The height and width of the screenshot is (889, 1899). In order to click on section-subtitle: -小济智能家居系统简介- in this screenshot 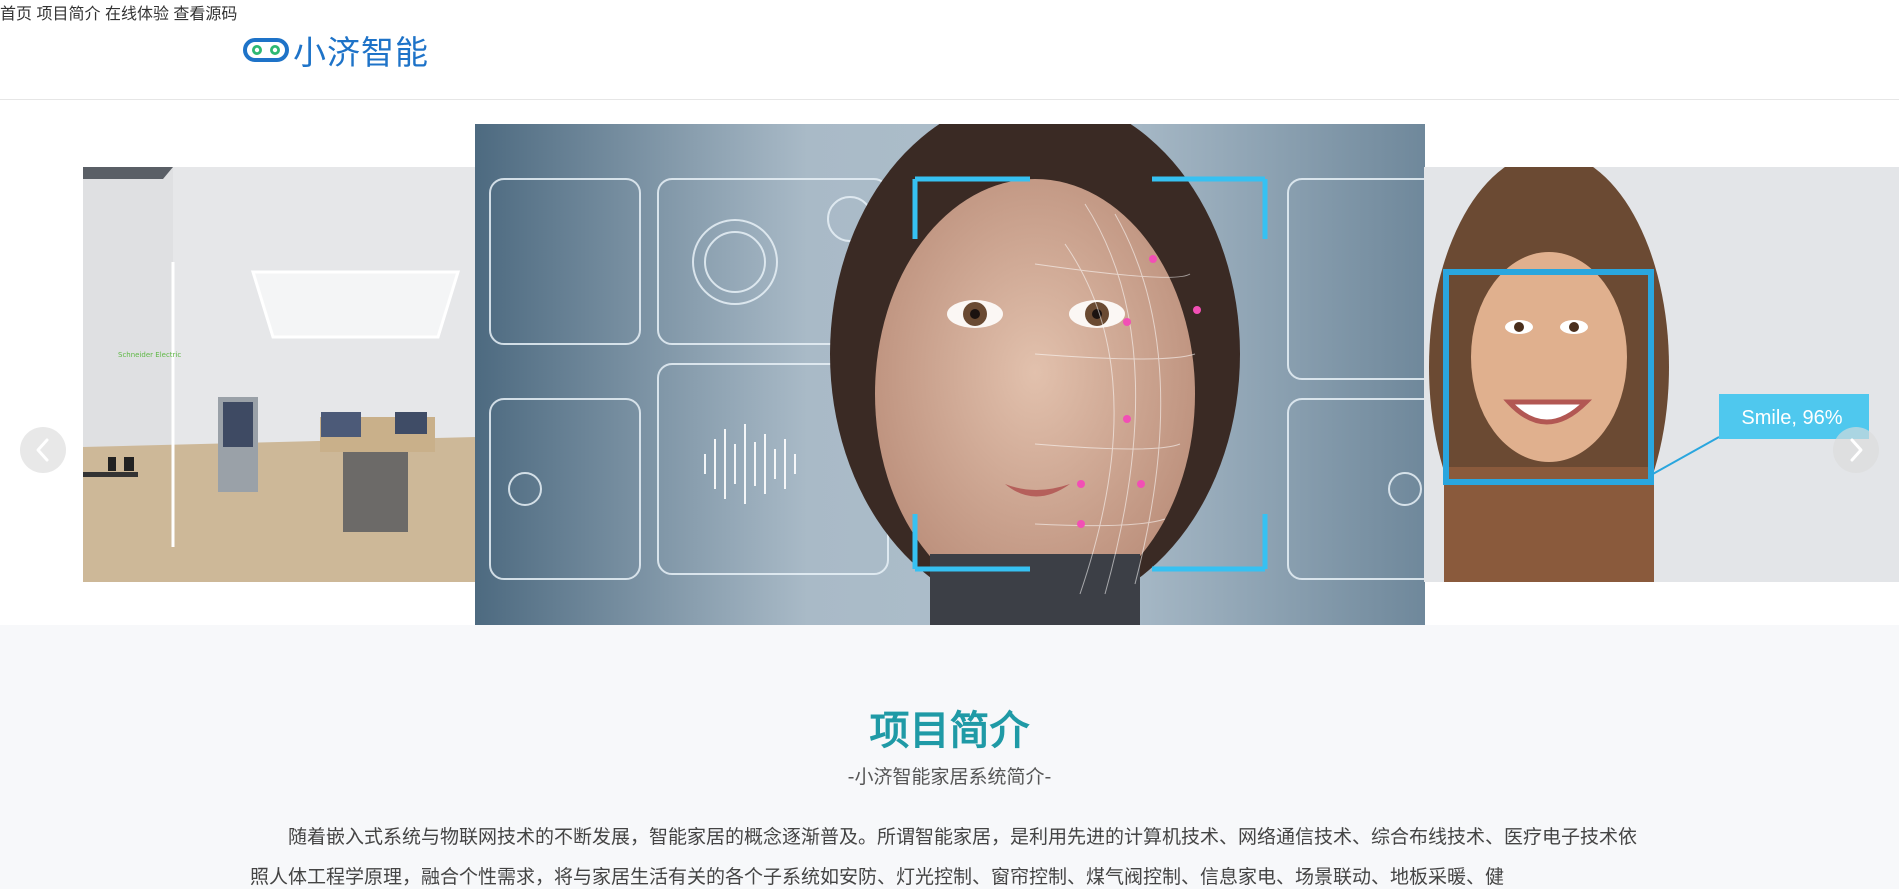, I will do `click(949, 777)`.